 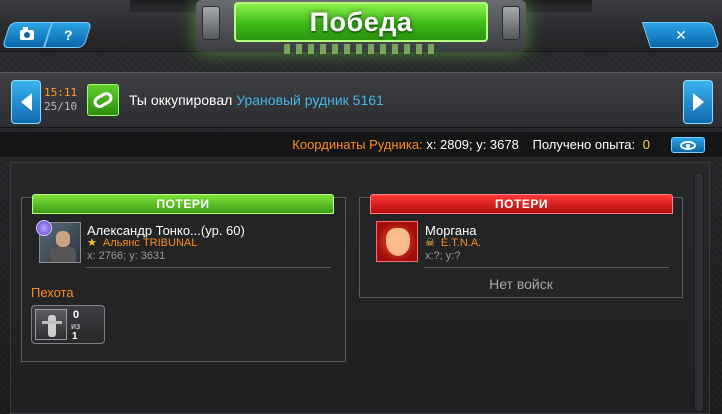 What do you see at coordinates (183, 204) in the screenshot?
I see `attacker-losses-header: ПОТЕРИ` at bounding box center [183, 204].